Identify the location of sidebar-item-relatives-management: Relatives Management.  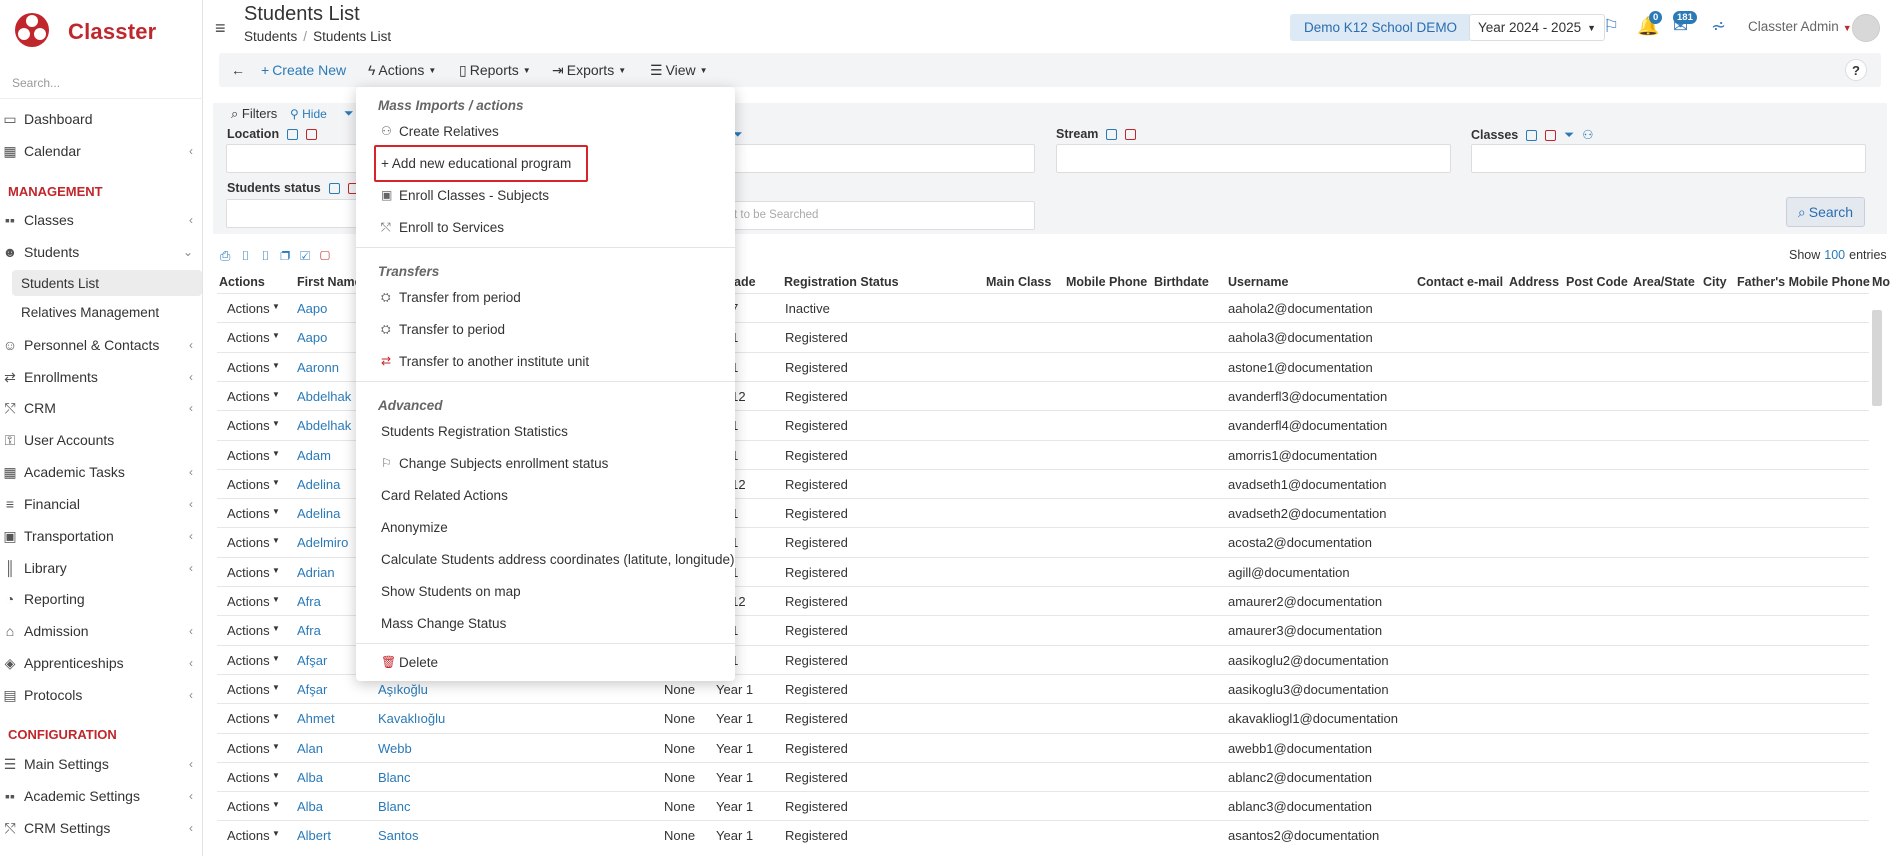
(107, 312).